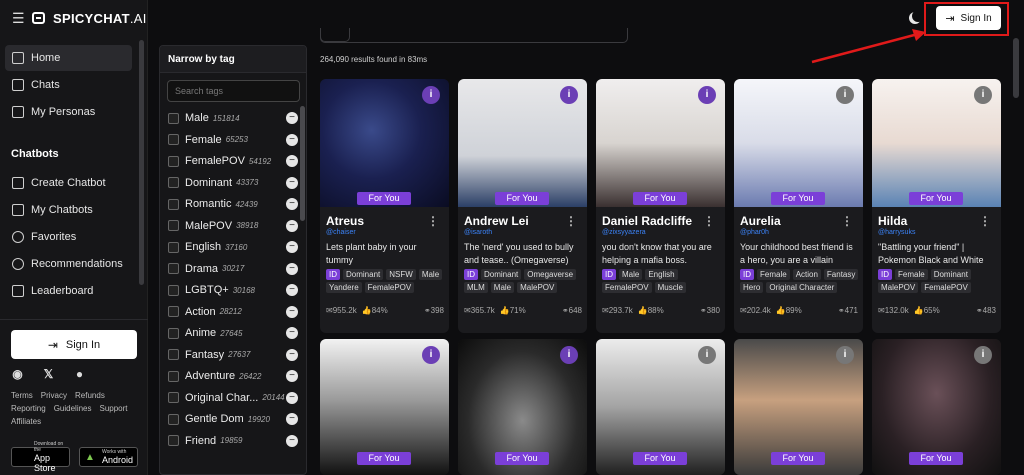  What do you see at coordinates (841, 274) in the screenshot?
I see `card-tag-chip: Fantasy` at bounding box center [841, 274].